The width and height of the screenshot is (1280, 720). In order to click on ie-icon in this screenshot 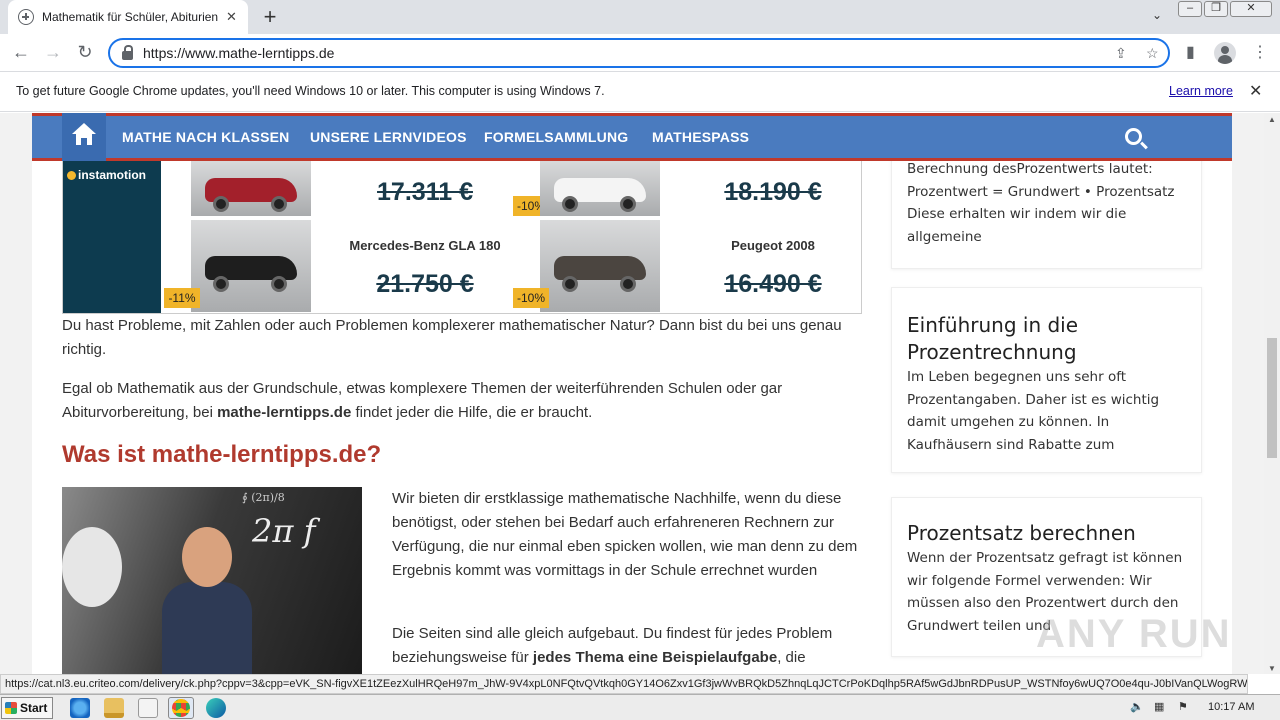, I will do `click(80, 708)`.